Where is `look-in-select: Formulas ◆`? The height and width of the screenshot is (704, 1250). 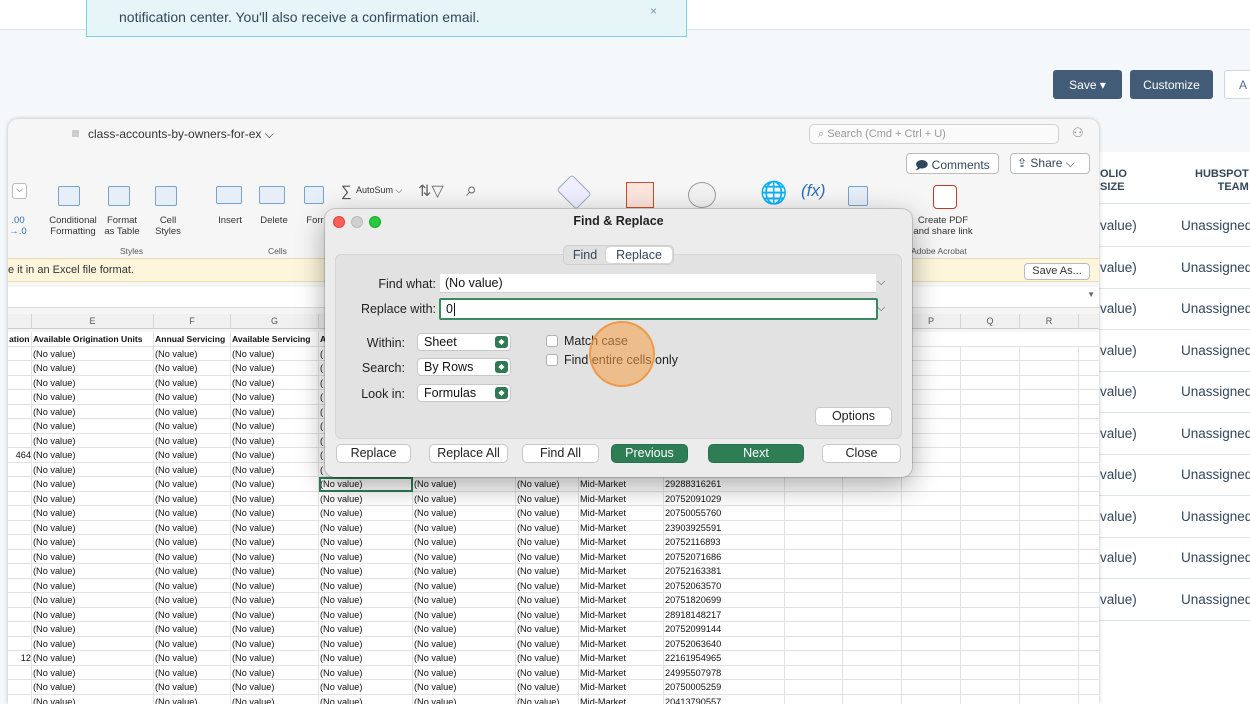
look-in-select: Formulas ◆ is located at coordinates (464, 393).